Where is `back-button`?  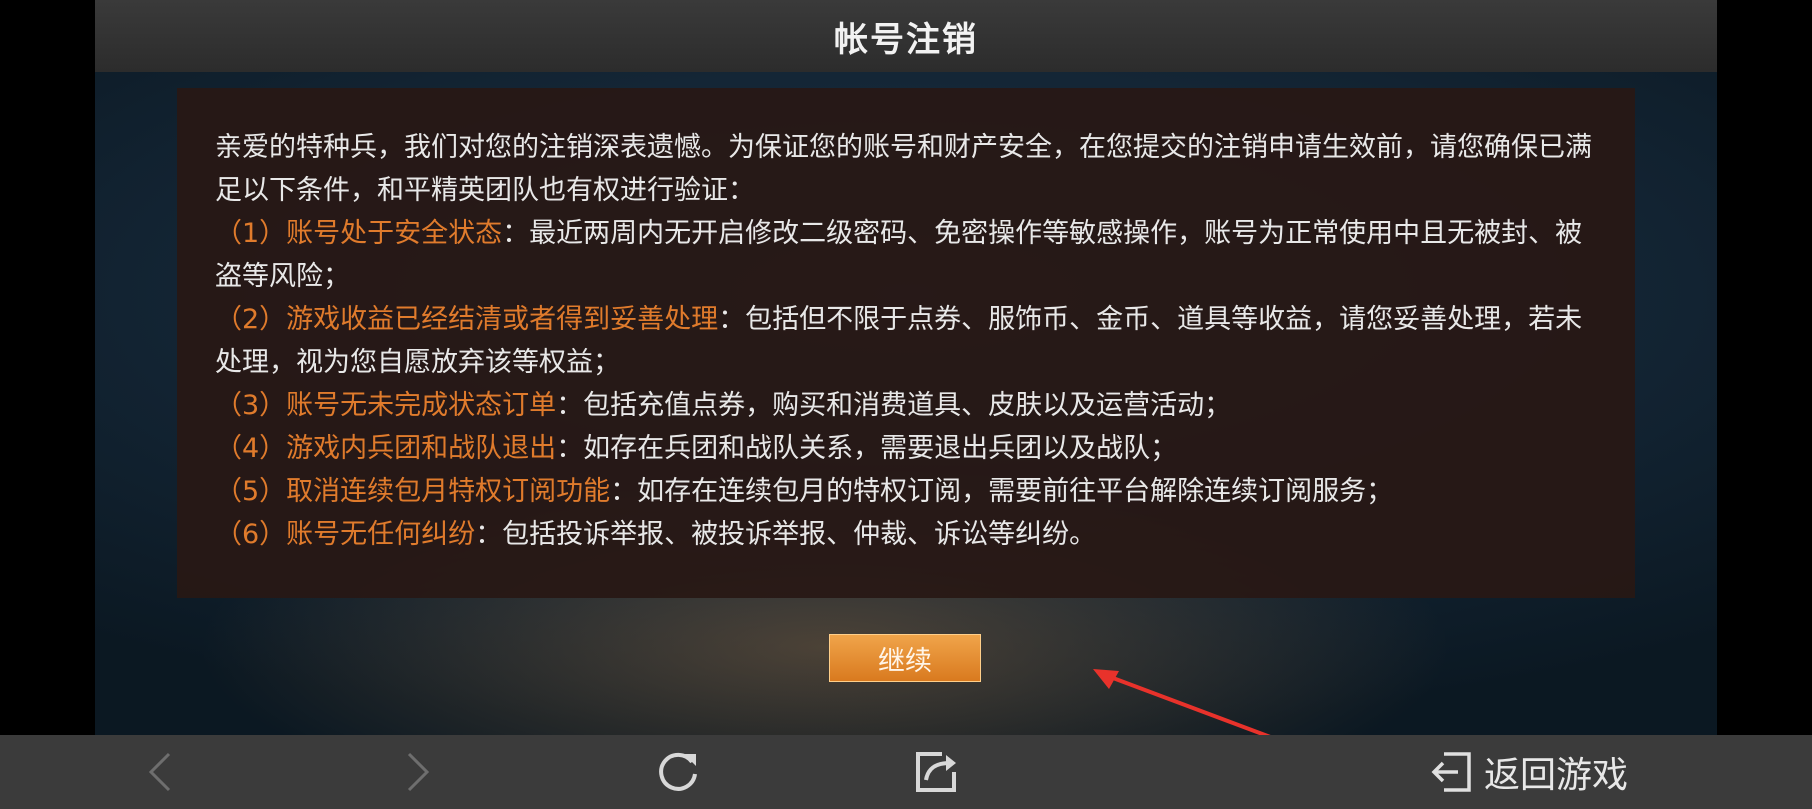 back-button is located at coordinates (160, 772).